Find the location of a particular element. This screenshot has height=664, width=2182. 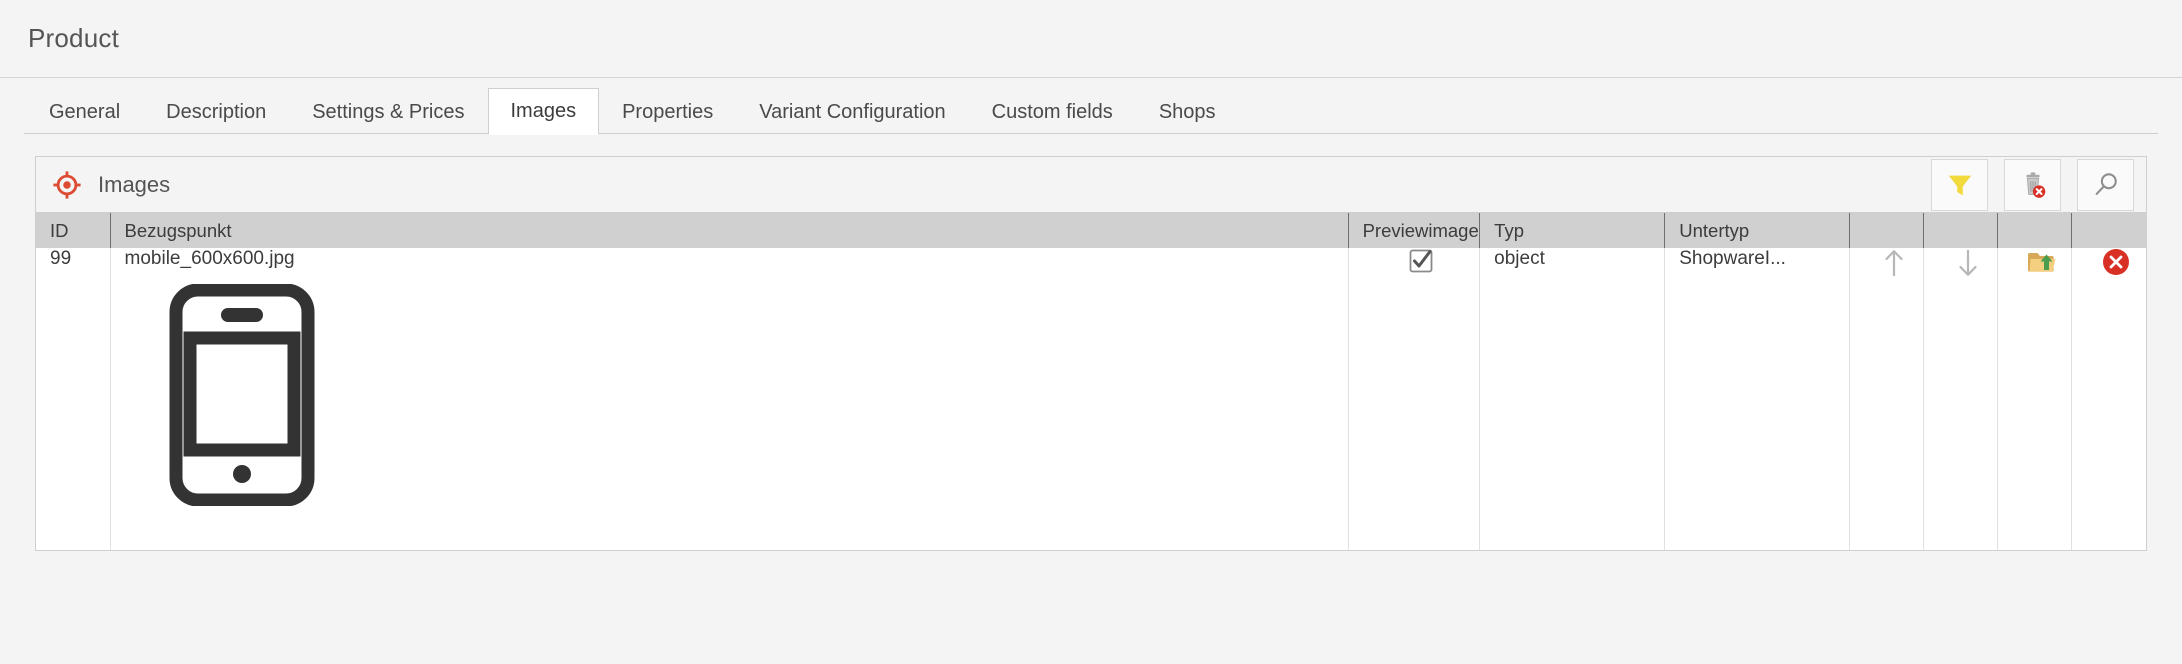

tab-images: Images is located at coordinates (543, 111).